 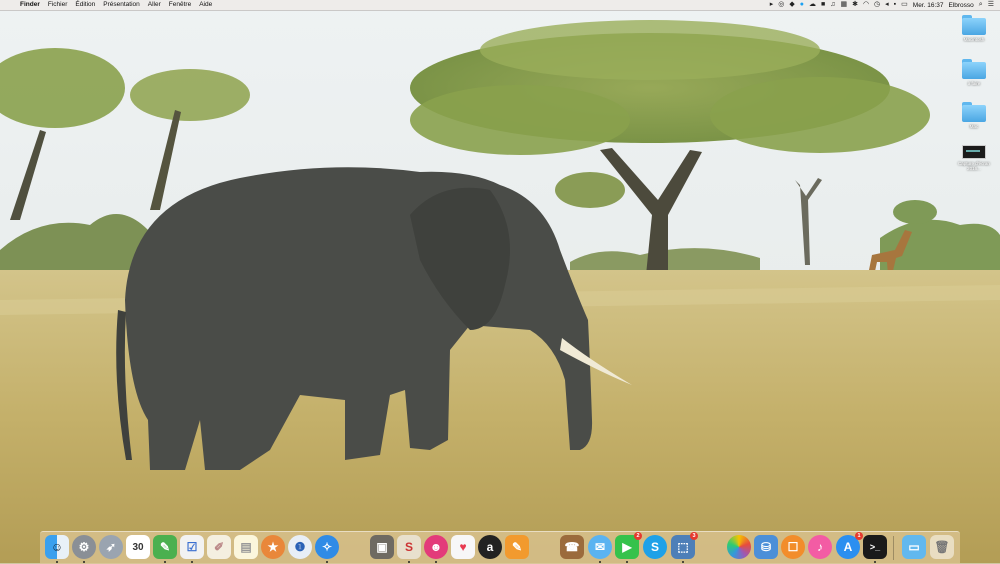 I want to click on app-menu-finder: Finder, so click(x=30, y=5).